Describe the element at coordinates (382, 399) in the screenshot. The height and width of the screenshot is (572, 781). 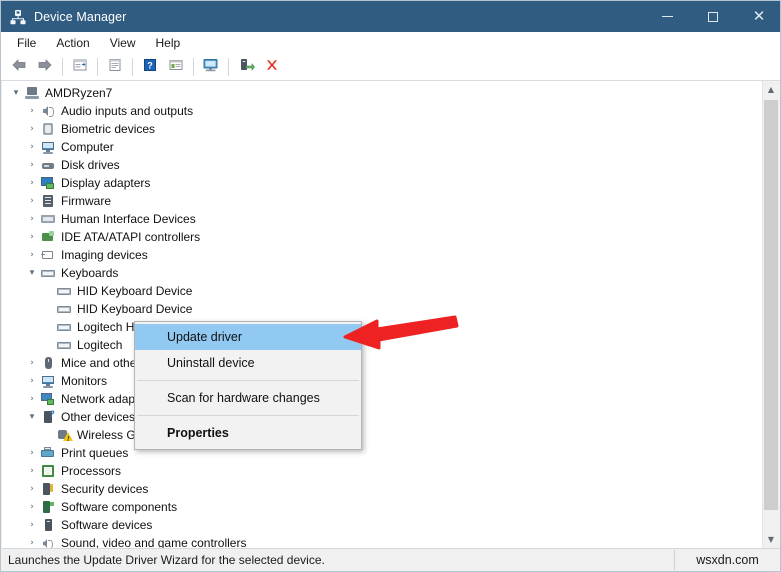
I see `tree-item-network-adapters: › Network adapters` at that location.